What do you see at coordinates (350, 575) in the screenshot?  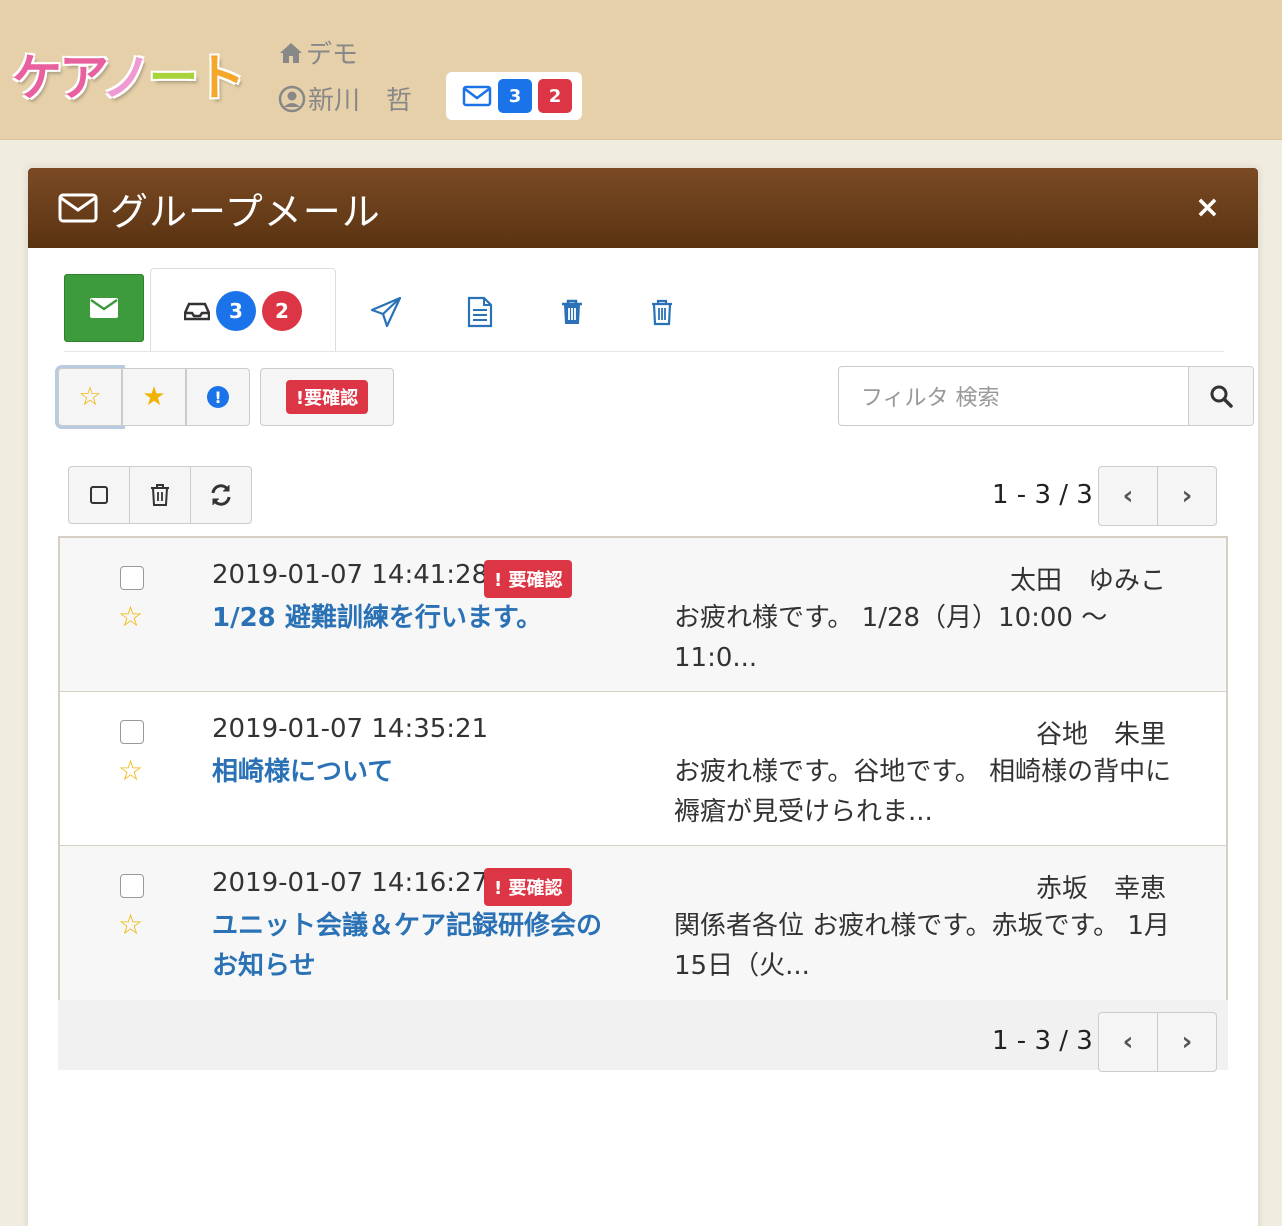 I see `message-date: 2019-01-07 14:41:28` at bounding box center [350, 575].